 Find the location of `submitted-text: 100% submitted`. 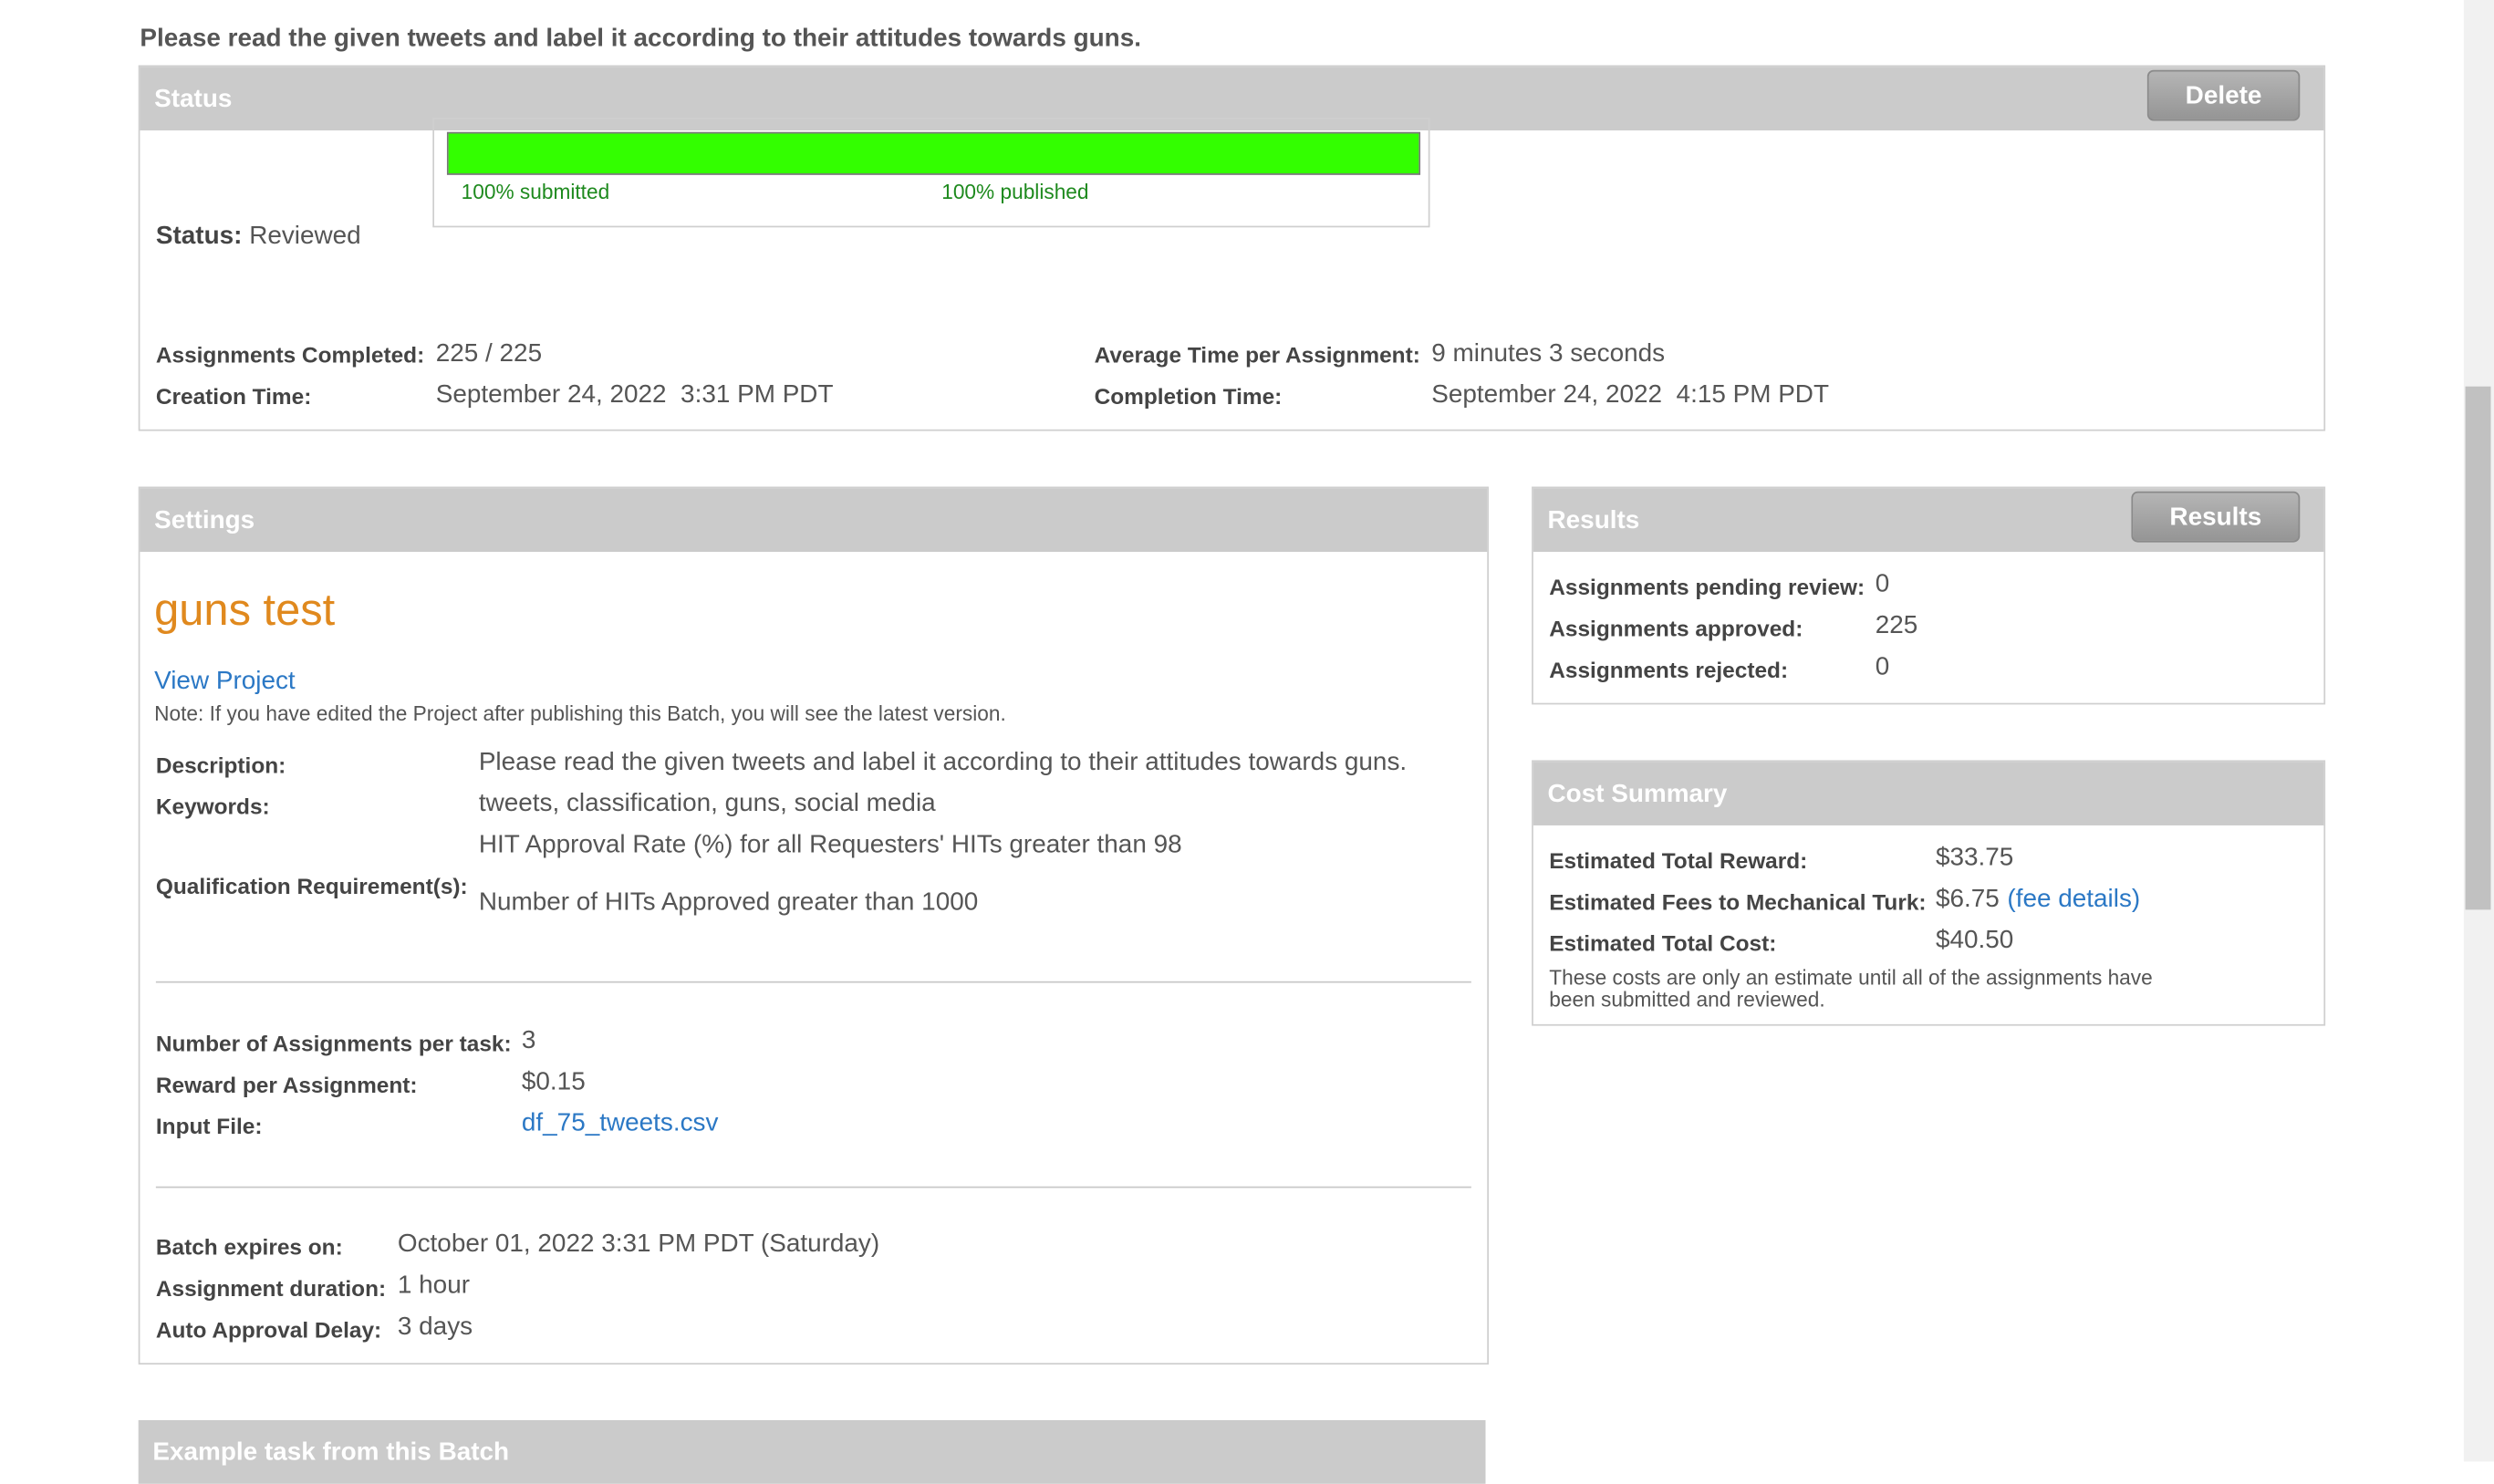

submitted-text: 100% submitted is located at coordinates (535, 192).